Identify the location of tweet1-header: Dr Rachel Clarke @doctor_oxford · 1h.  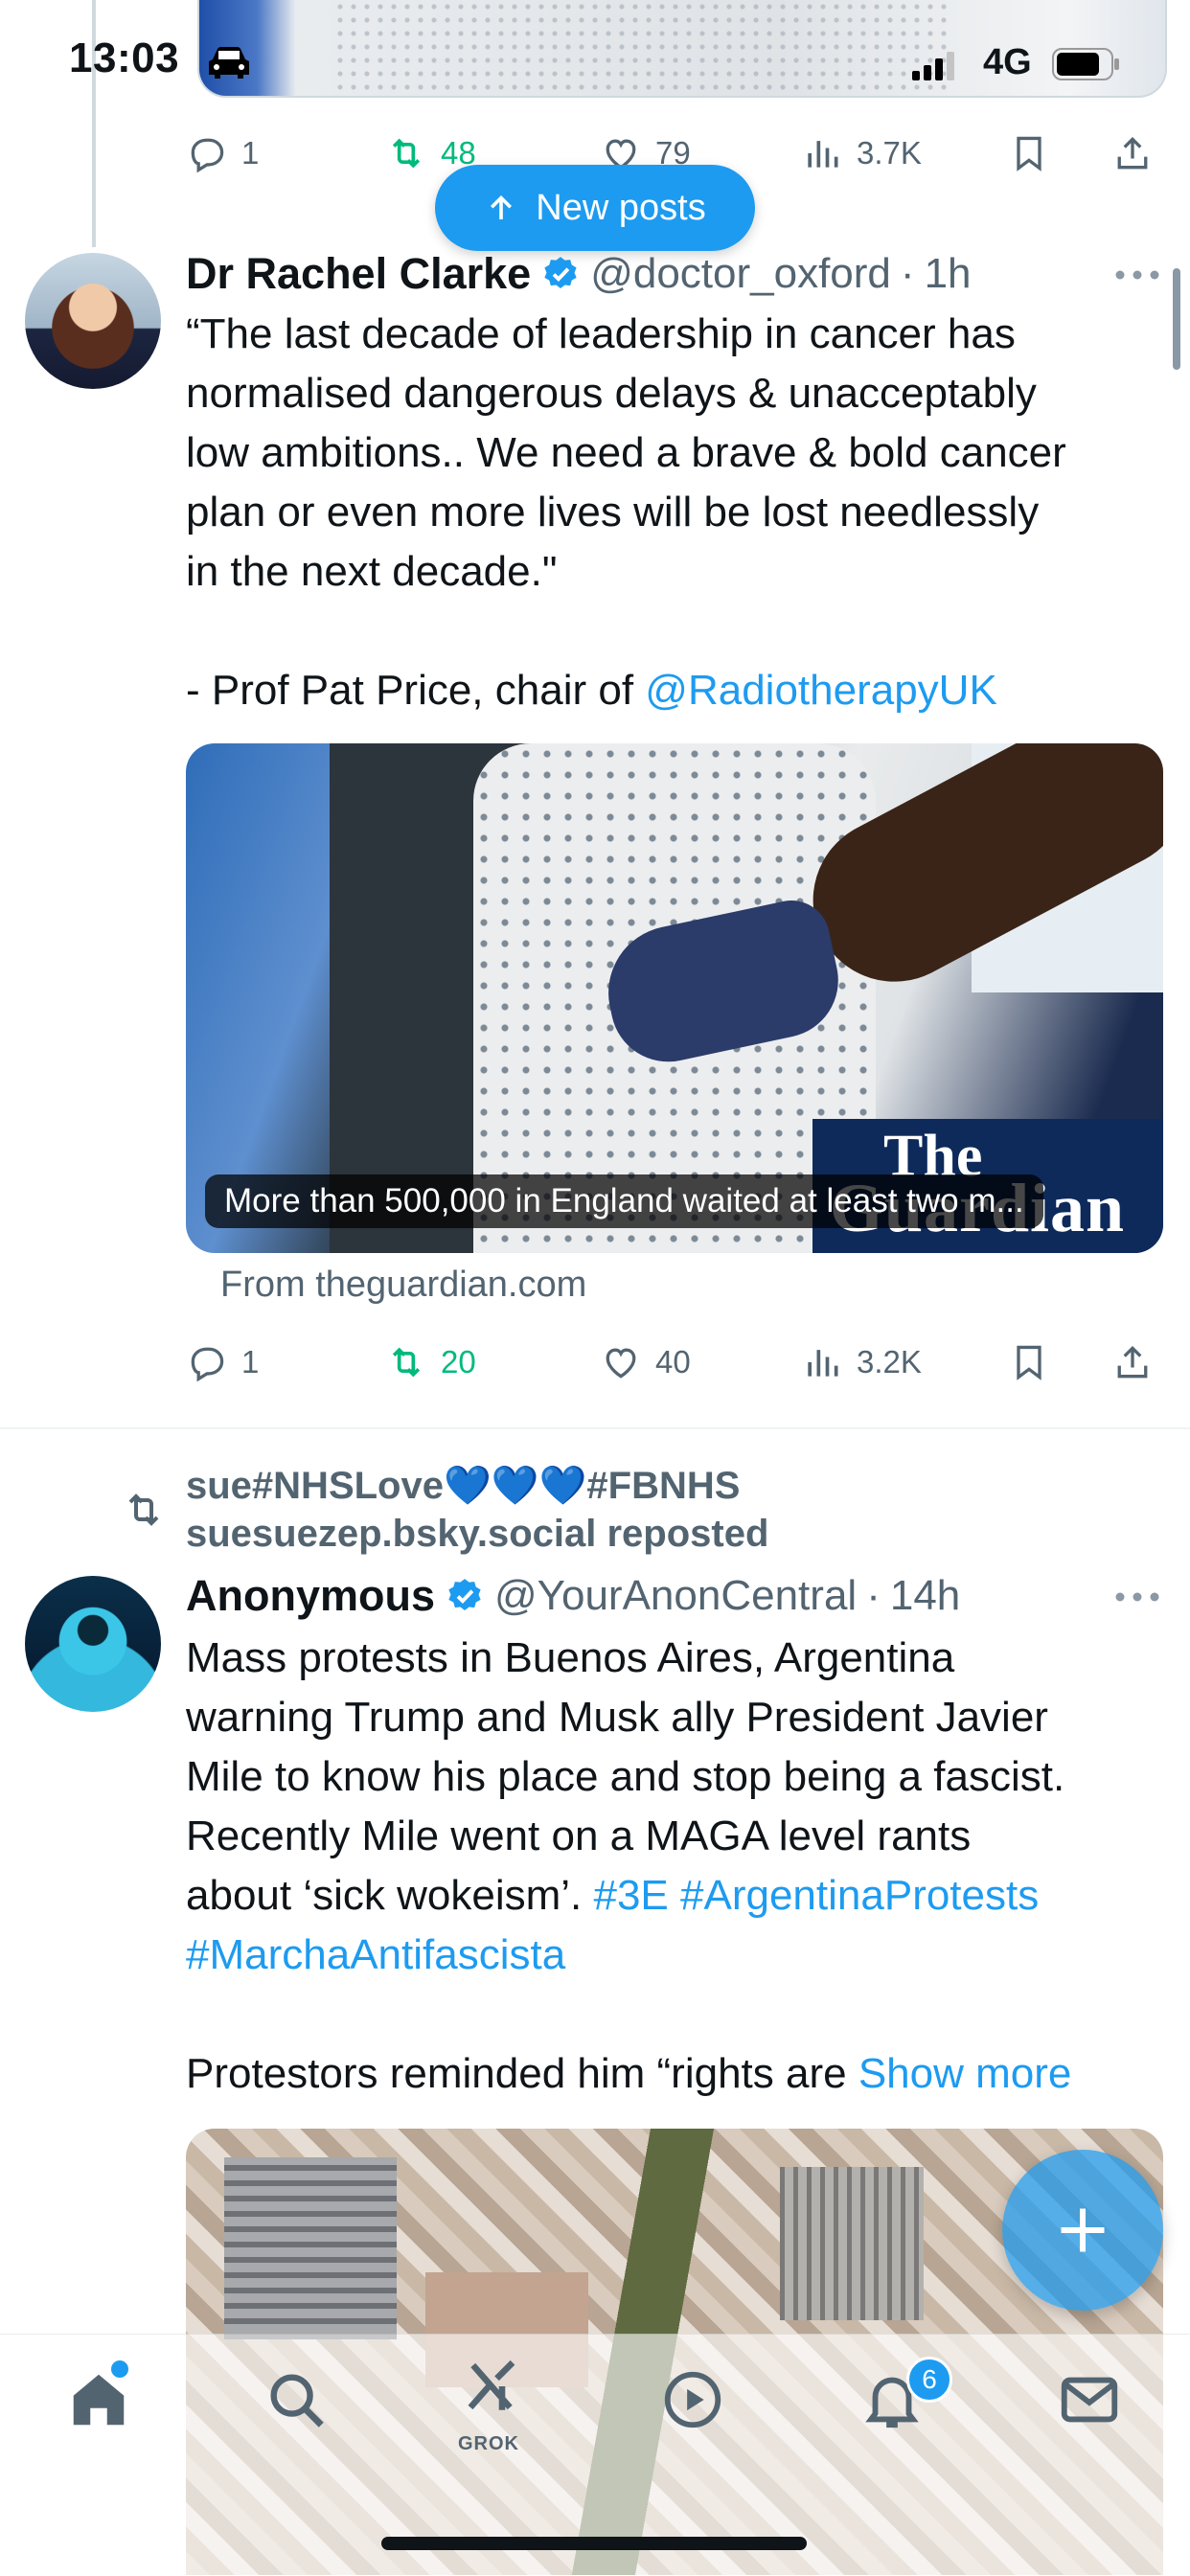
(579, 274).